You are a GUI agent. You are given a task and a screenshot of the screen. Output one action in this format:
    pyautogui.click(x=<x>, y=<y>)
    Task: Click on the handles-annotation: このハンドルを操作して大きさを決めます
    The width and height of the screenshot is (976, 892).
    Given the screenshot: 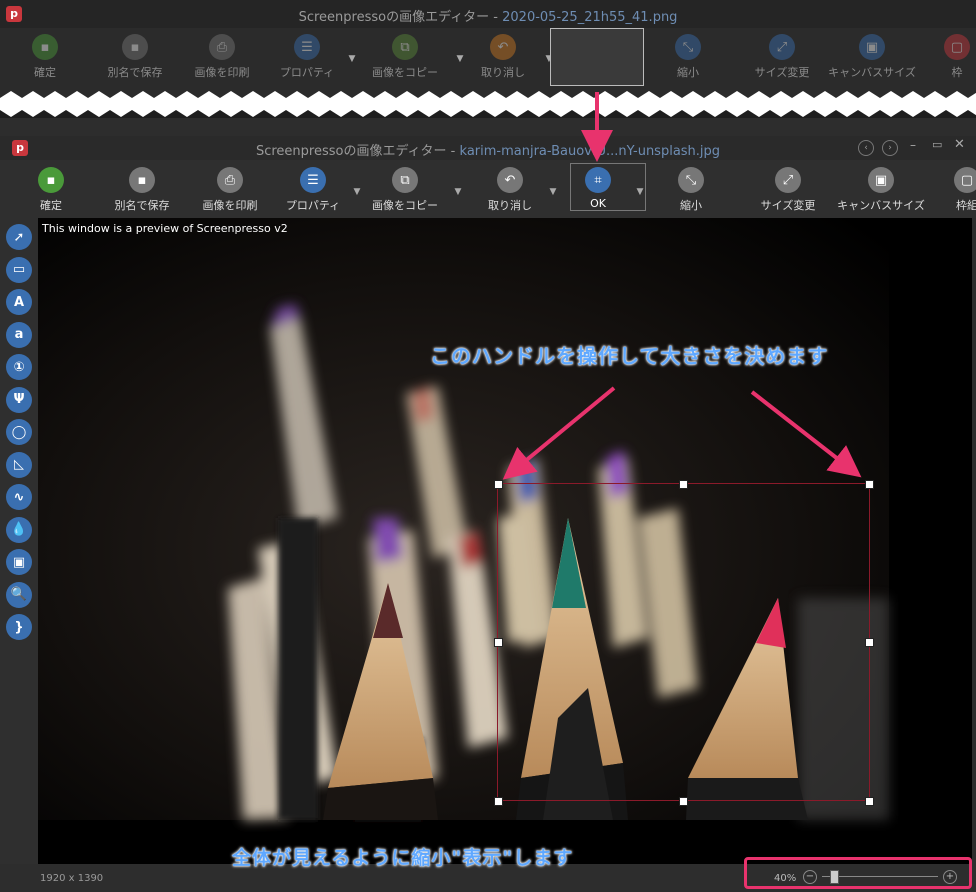 What is the action you would take?
    pyautogui.click(x=629, y=356)
    